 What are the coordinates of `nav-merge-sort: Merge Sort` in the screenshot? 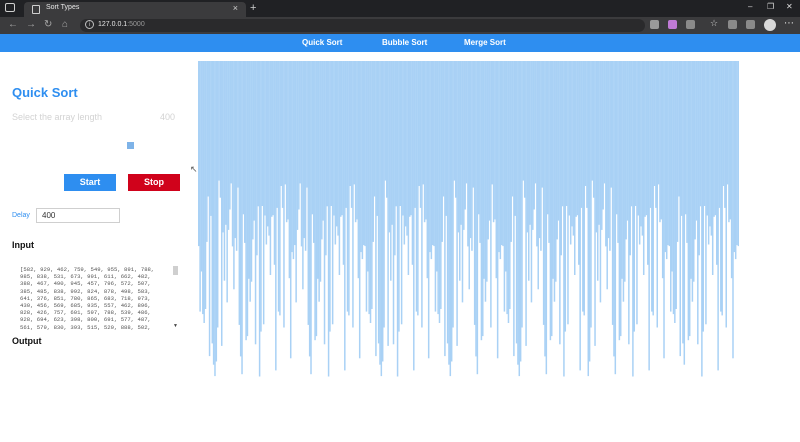 It's located at (485, 42).